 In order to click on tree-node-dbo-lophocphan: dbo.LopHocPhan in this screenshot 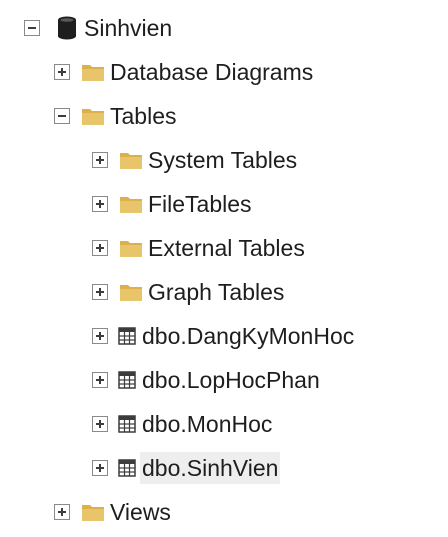, I will do `click(207, 380)`.